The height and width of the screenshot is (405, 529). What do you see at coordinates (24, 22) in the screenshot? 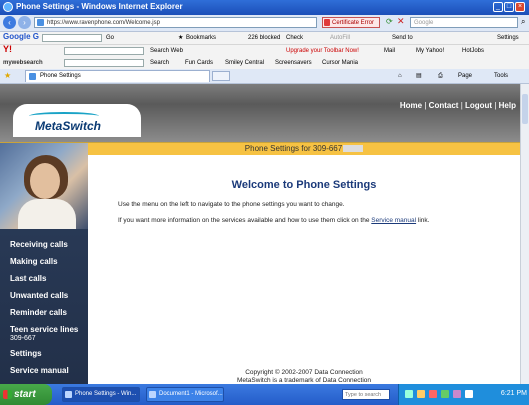
I see `forward-button: ›` at bounding box center [24, 22].